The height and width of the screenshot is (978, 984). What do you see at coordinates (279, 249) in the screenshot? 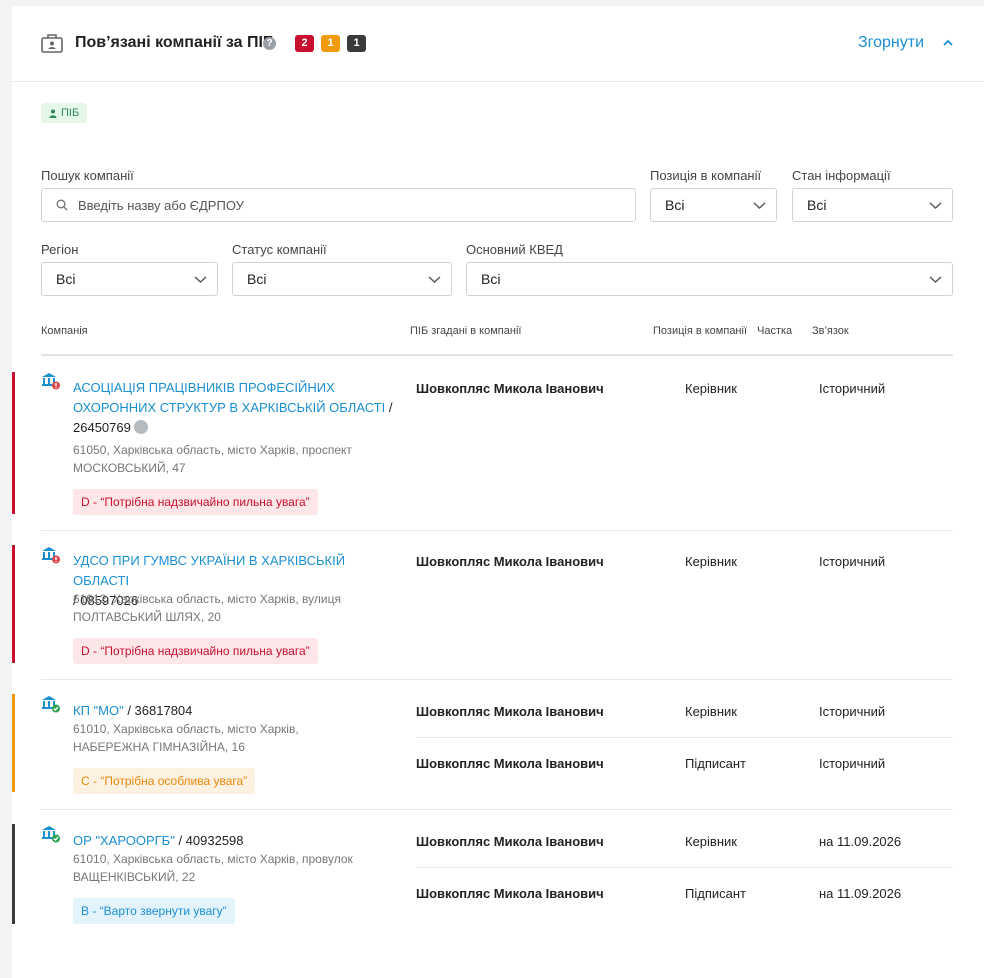
I see `status-label: Статус компанії` at bounding box center [279, 249].